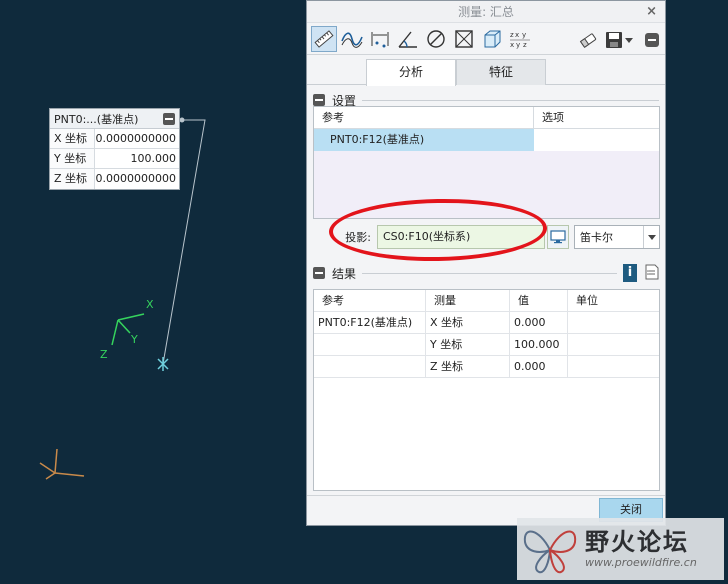 This screenshot has height=584, width=728. I want to click on result-value: 100.000, so click(539, 344).